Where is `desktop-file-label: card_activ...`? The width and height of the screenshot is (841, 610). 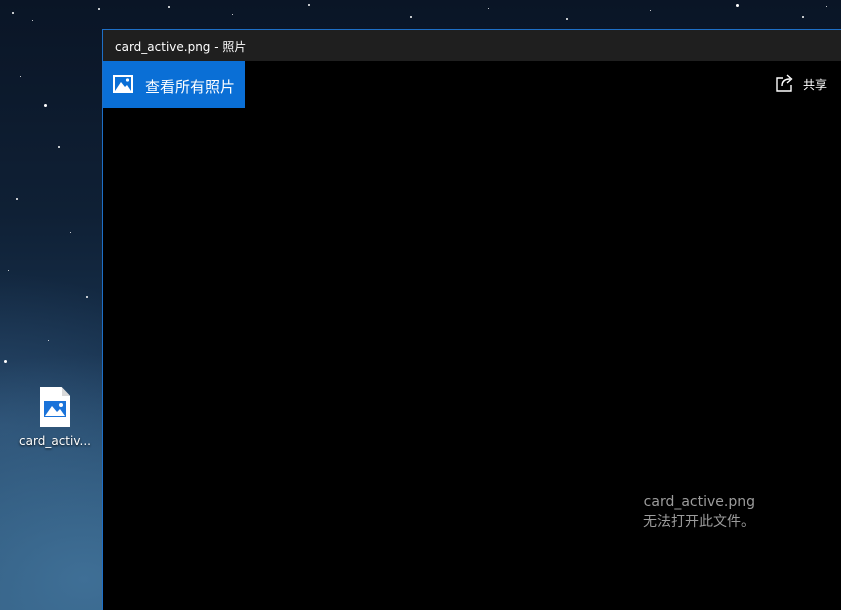 desktop-file-label: card_activ... is located at coordinates (55, 441).